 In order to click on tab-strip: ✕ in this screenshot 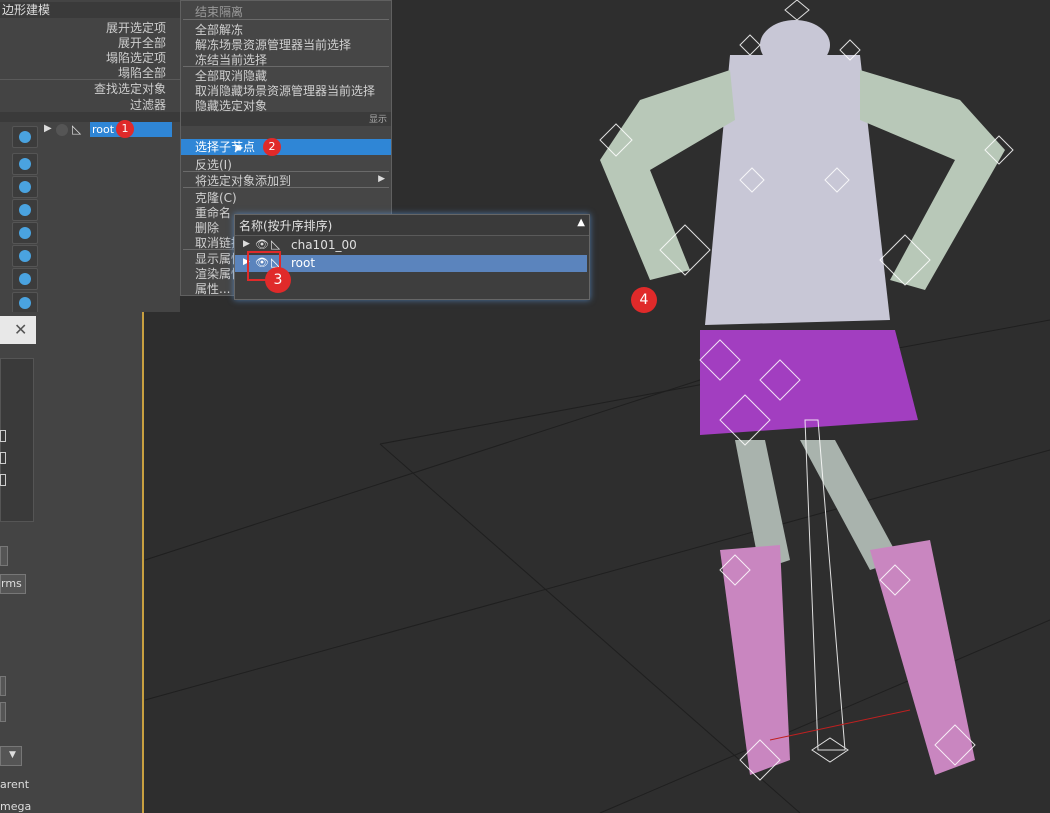, I will do `click(18, 330)`.